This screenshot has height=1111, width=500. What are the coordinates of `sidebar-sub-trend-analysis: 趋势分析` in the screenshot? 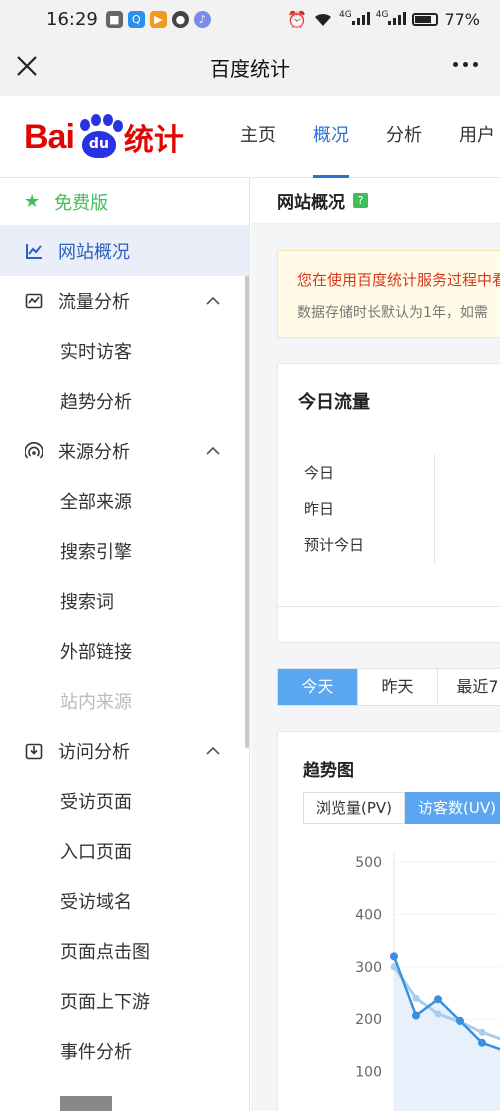 It's located at (124, 401).